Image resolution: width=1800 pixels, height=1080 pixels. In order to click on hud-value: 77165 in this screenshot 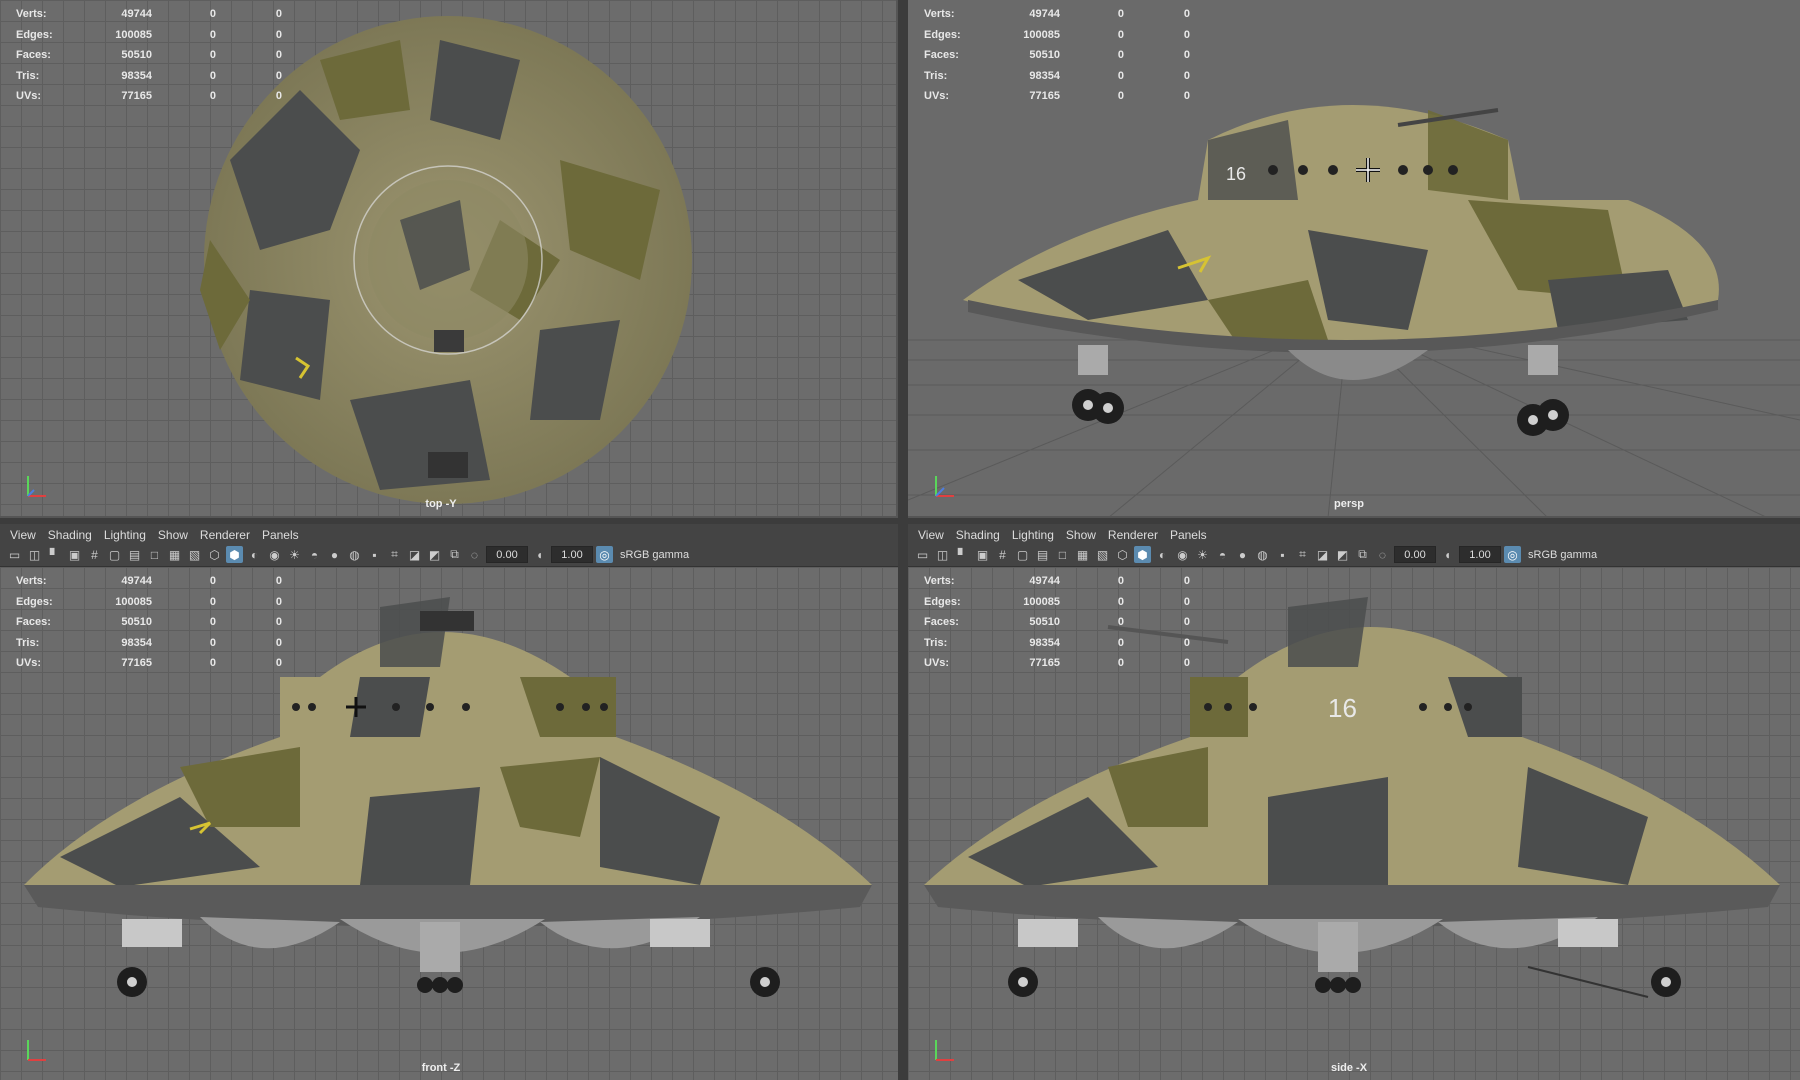, I will do `click(1044, 96)`.